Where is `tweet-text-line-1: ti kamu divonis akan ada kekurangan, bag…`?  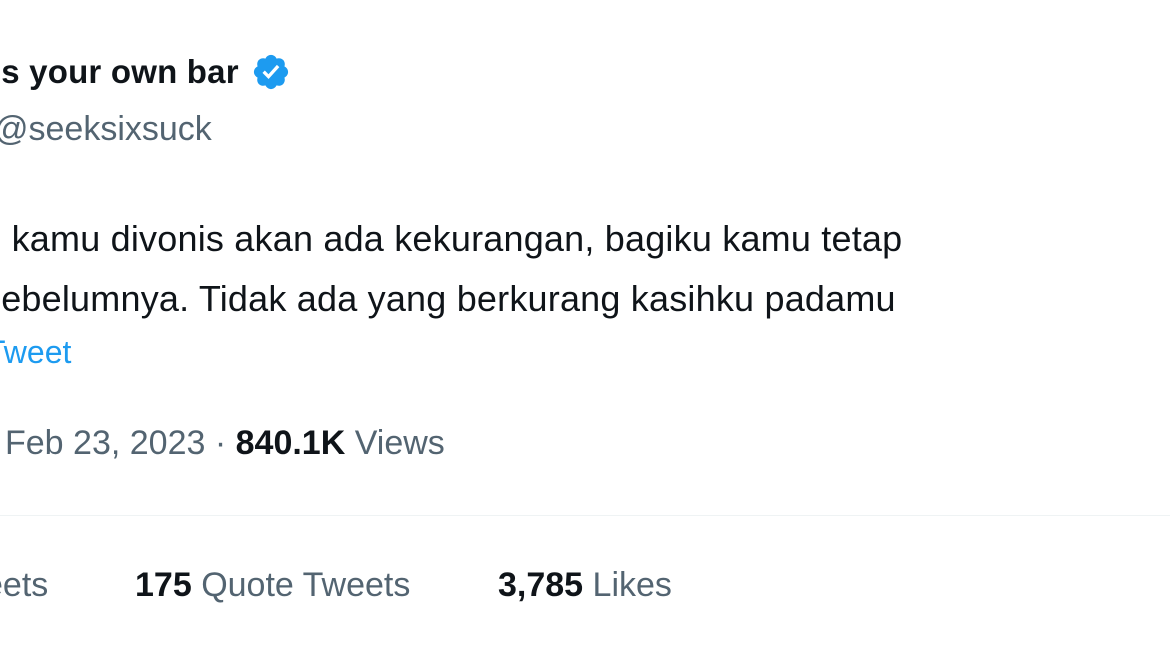
tweet-text-line-1: ti kamu divonis akan ada kekurangan, bag… is located at coordinates (451, 238).